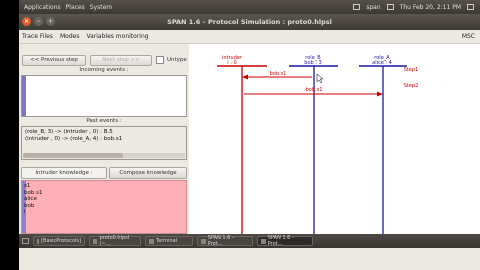 This screenshot has width=480, height=270. I want to click on step-2-label: Step2, so click(411, 86).